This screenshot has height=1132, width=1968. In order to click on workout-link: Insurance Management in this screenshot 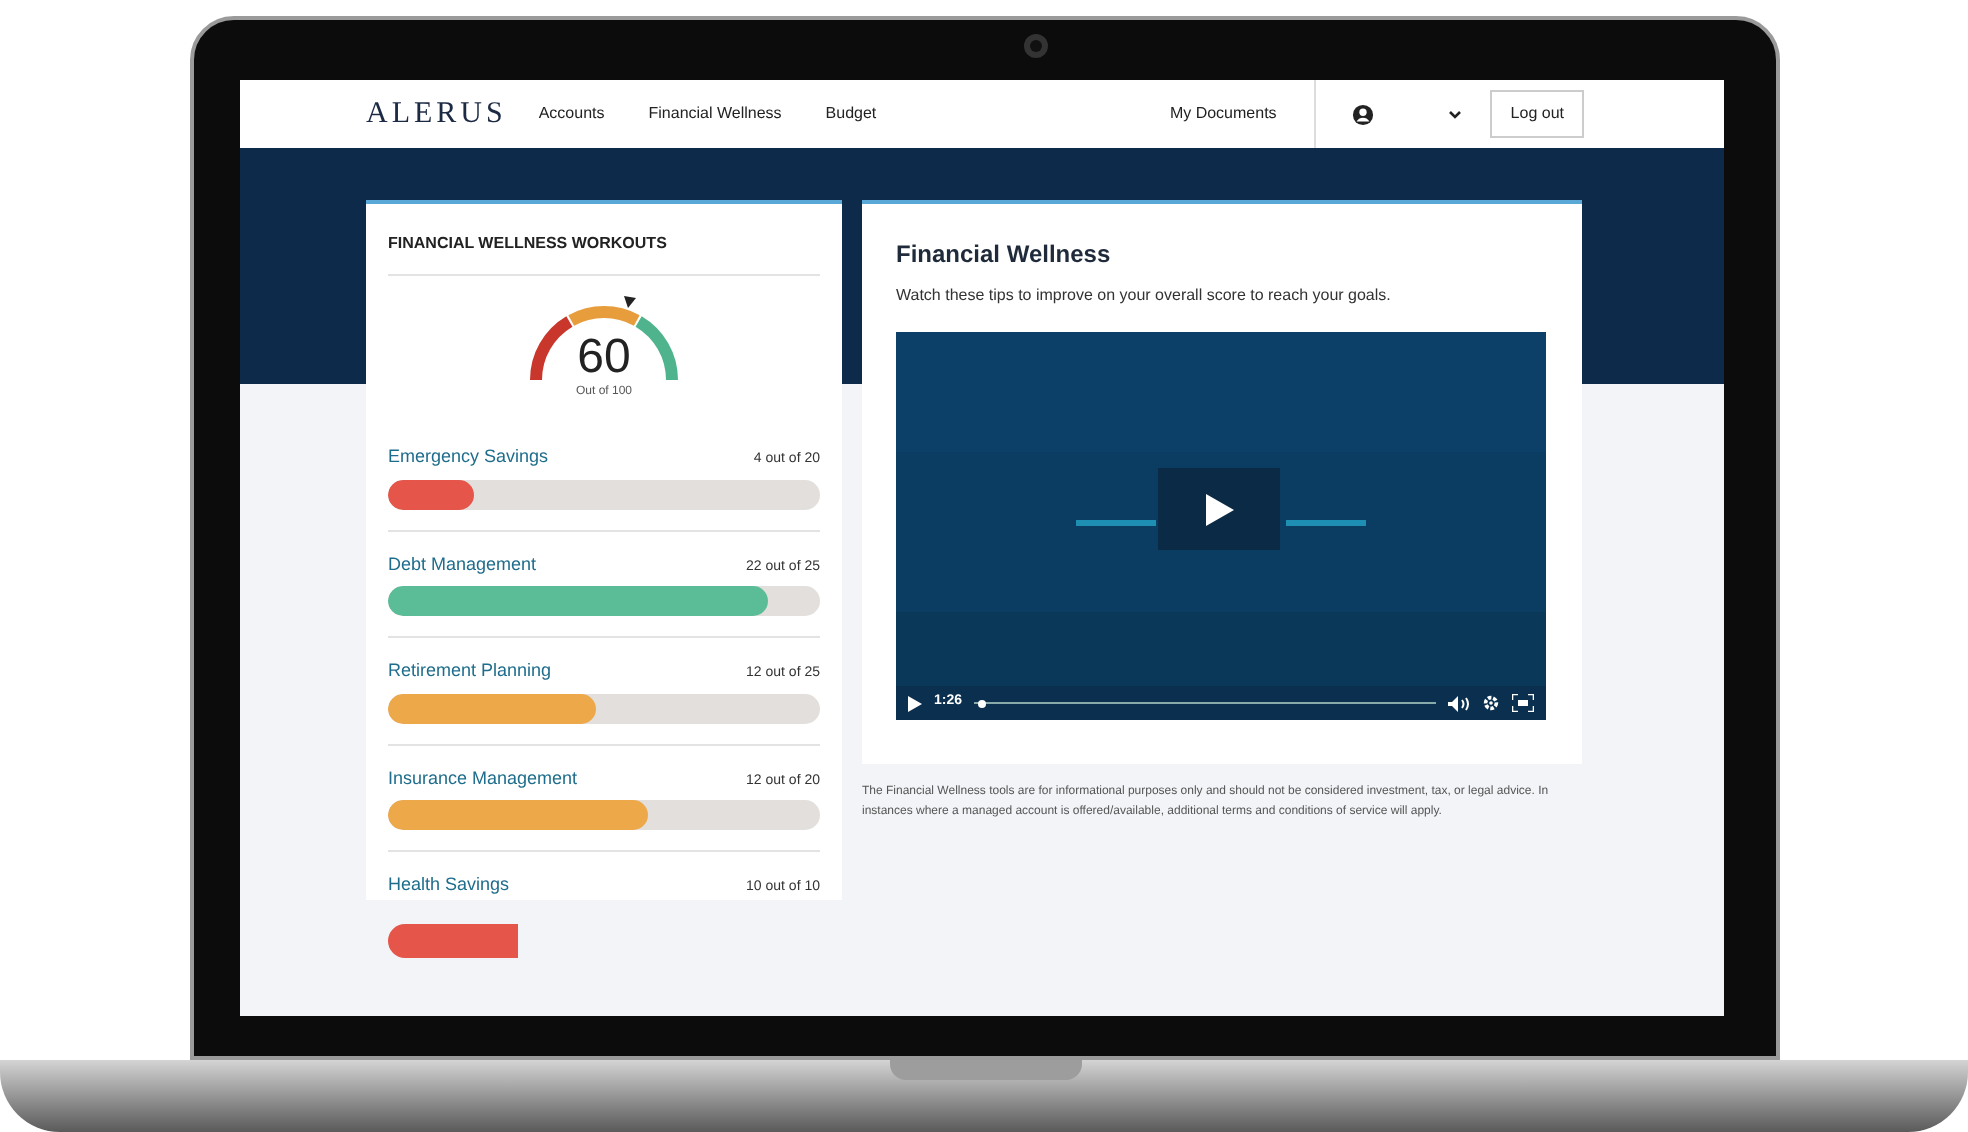, I will do `click(483, 778)`.